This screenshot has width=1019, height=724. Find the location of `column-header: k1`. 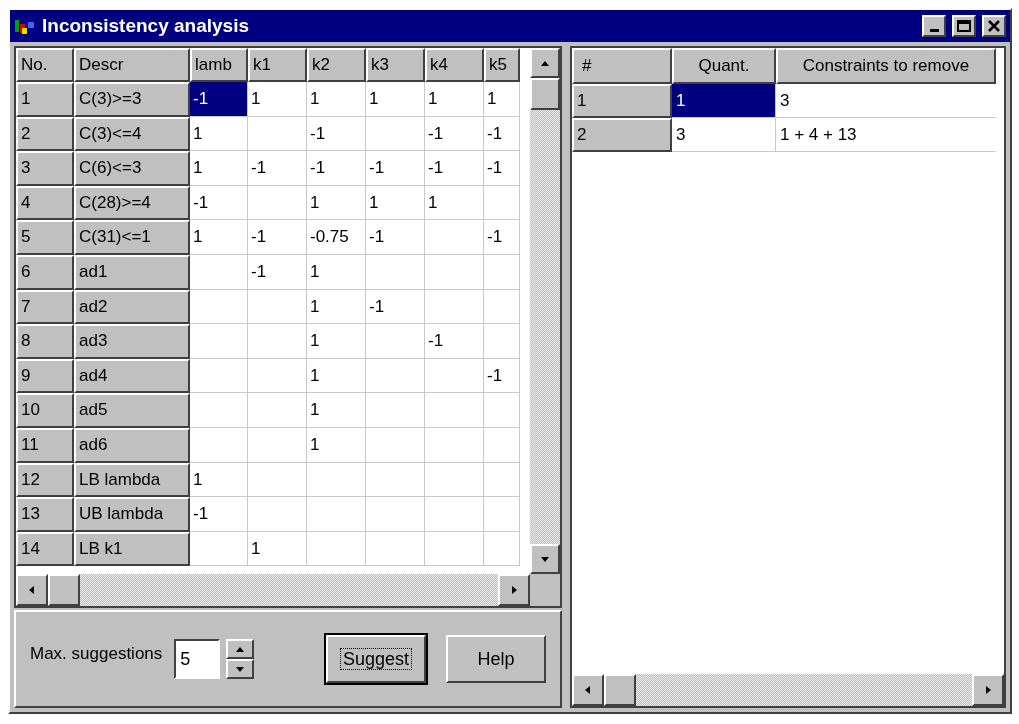

column-header: k1 is located at coordinates (277, 65).